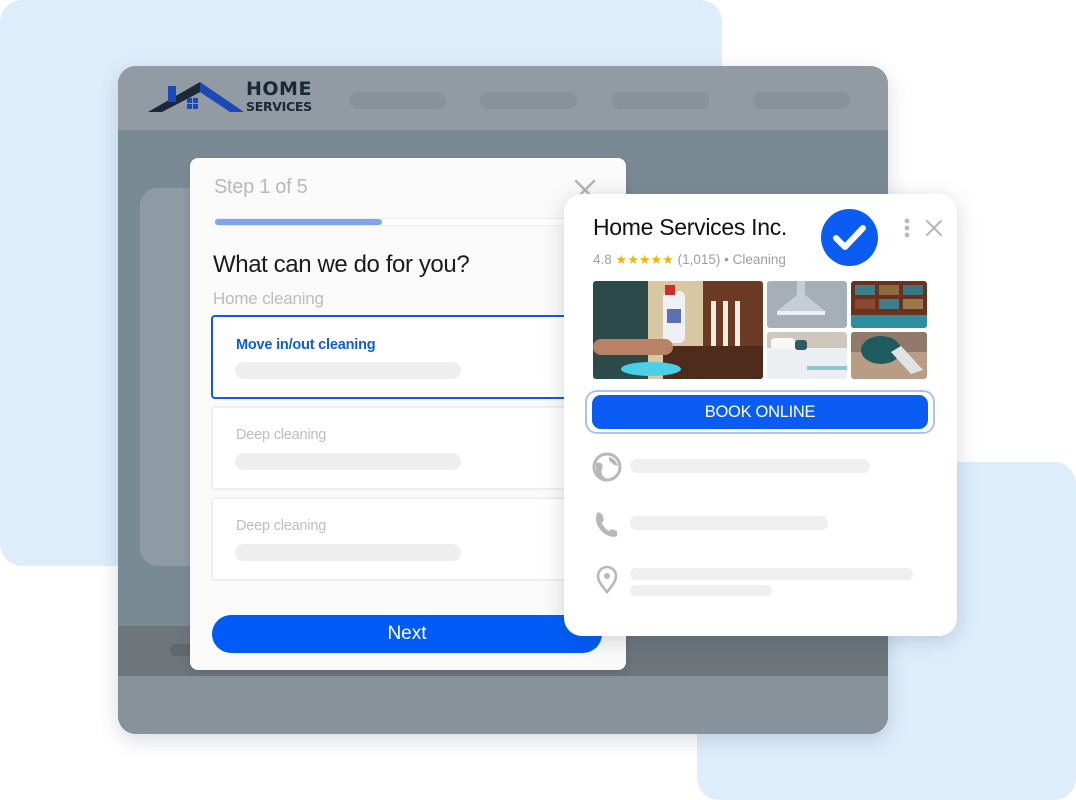 Image resolution: width=1076 pixels, height=800 pixels. I want to click on logo-wordmark: HOME SERVICES, so click(279, 97).